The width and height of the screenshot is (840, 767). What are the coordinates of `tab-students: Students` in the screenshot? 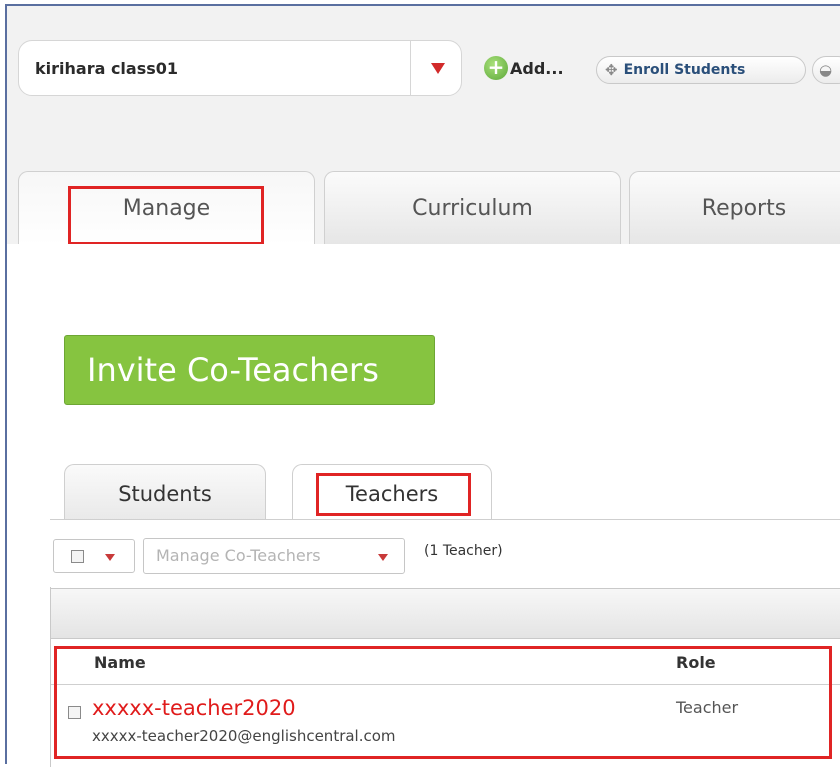 It's located at (165, 492).